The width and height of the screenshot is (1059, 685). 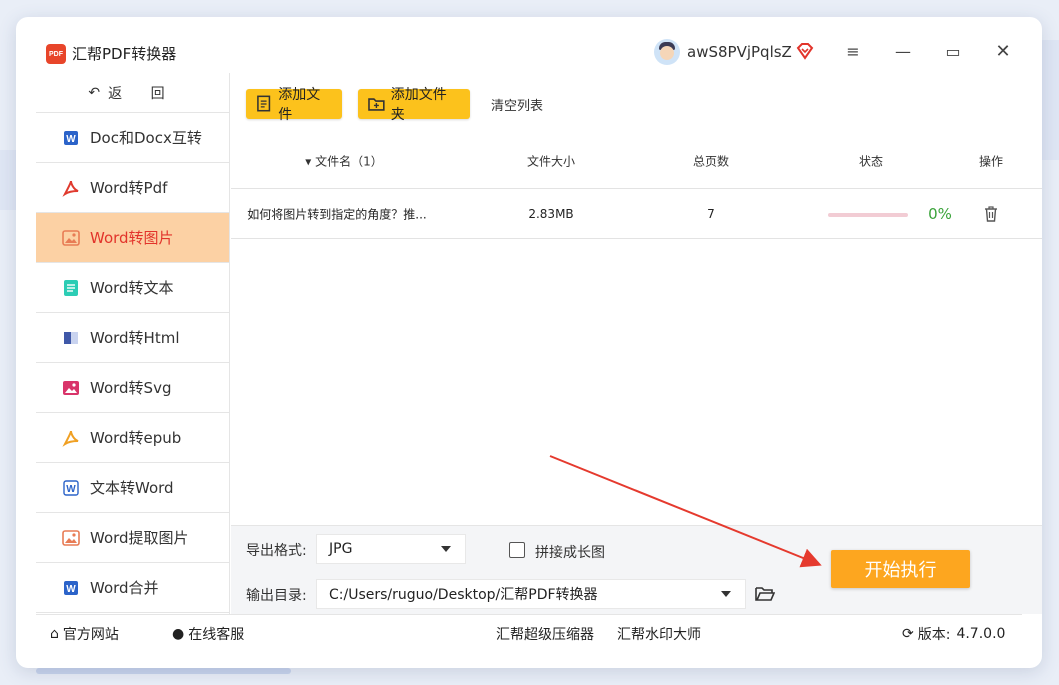 What do you see at coordinates (636, 161) in the screenshot?
I see `table-header: ▾ 文件名（1） 文件大小 总页数 状态 操作` at bounding box center [636, 161].